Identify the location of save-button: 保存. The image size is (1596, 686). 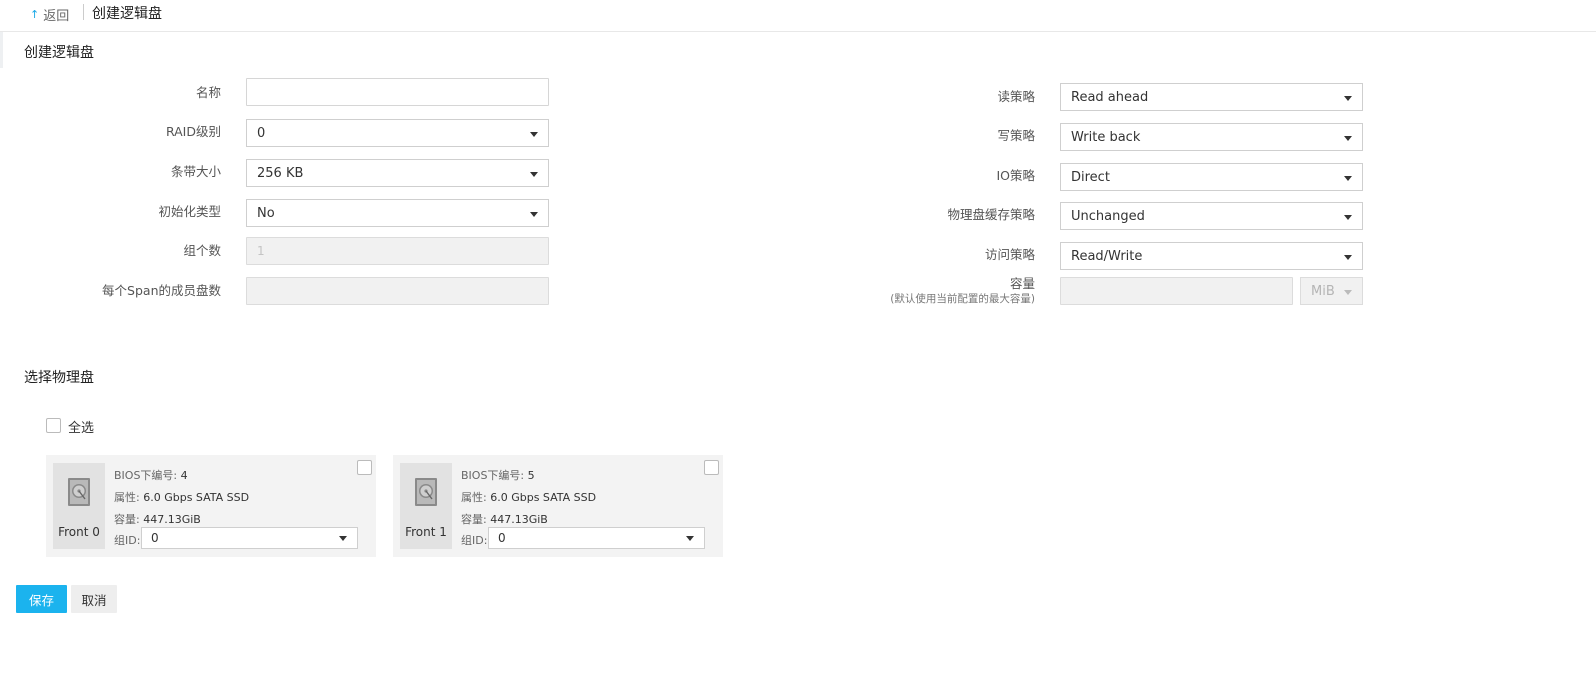
(41, 599).